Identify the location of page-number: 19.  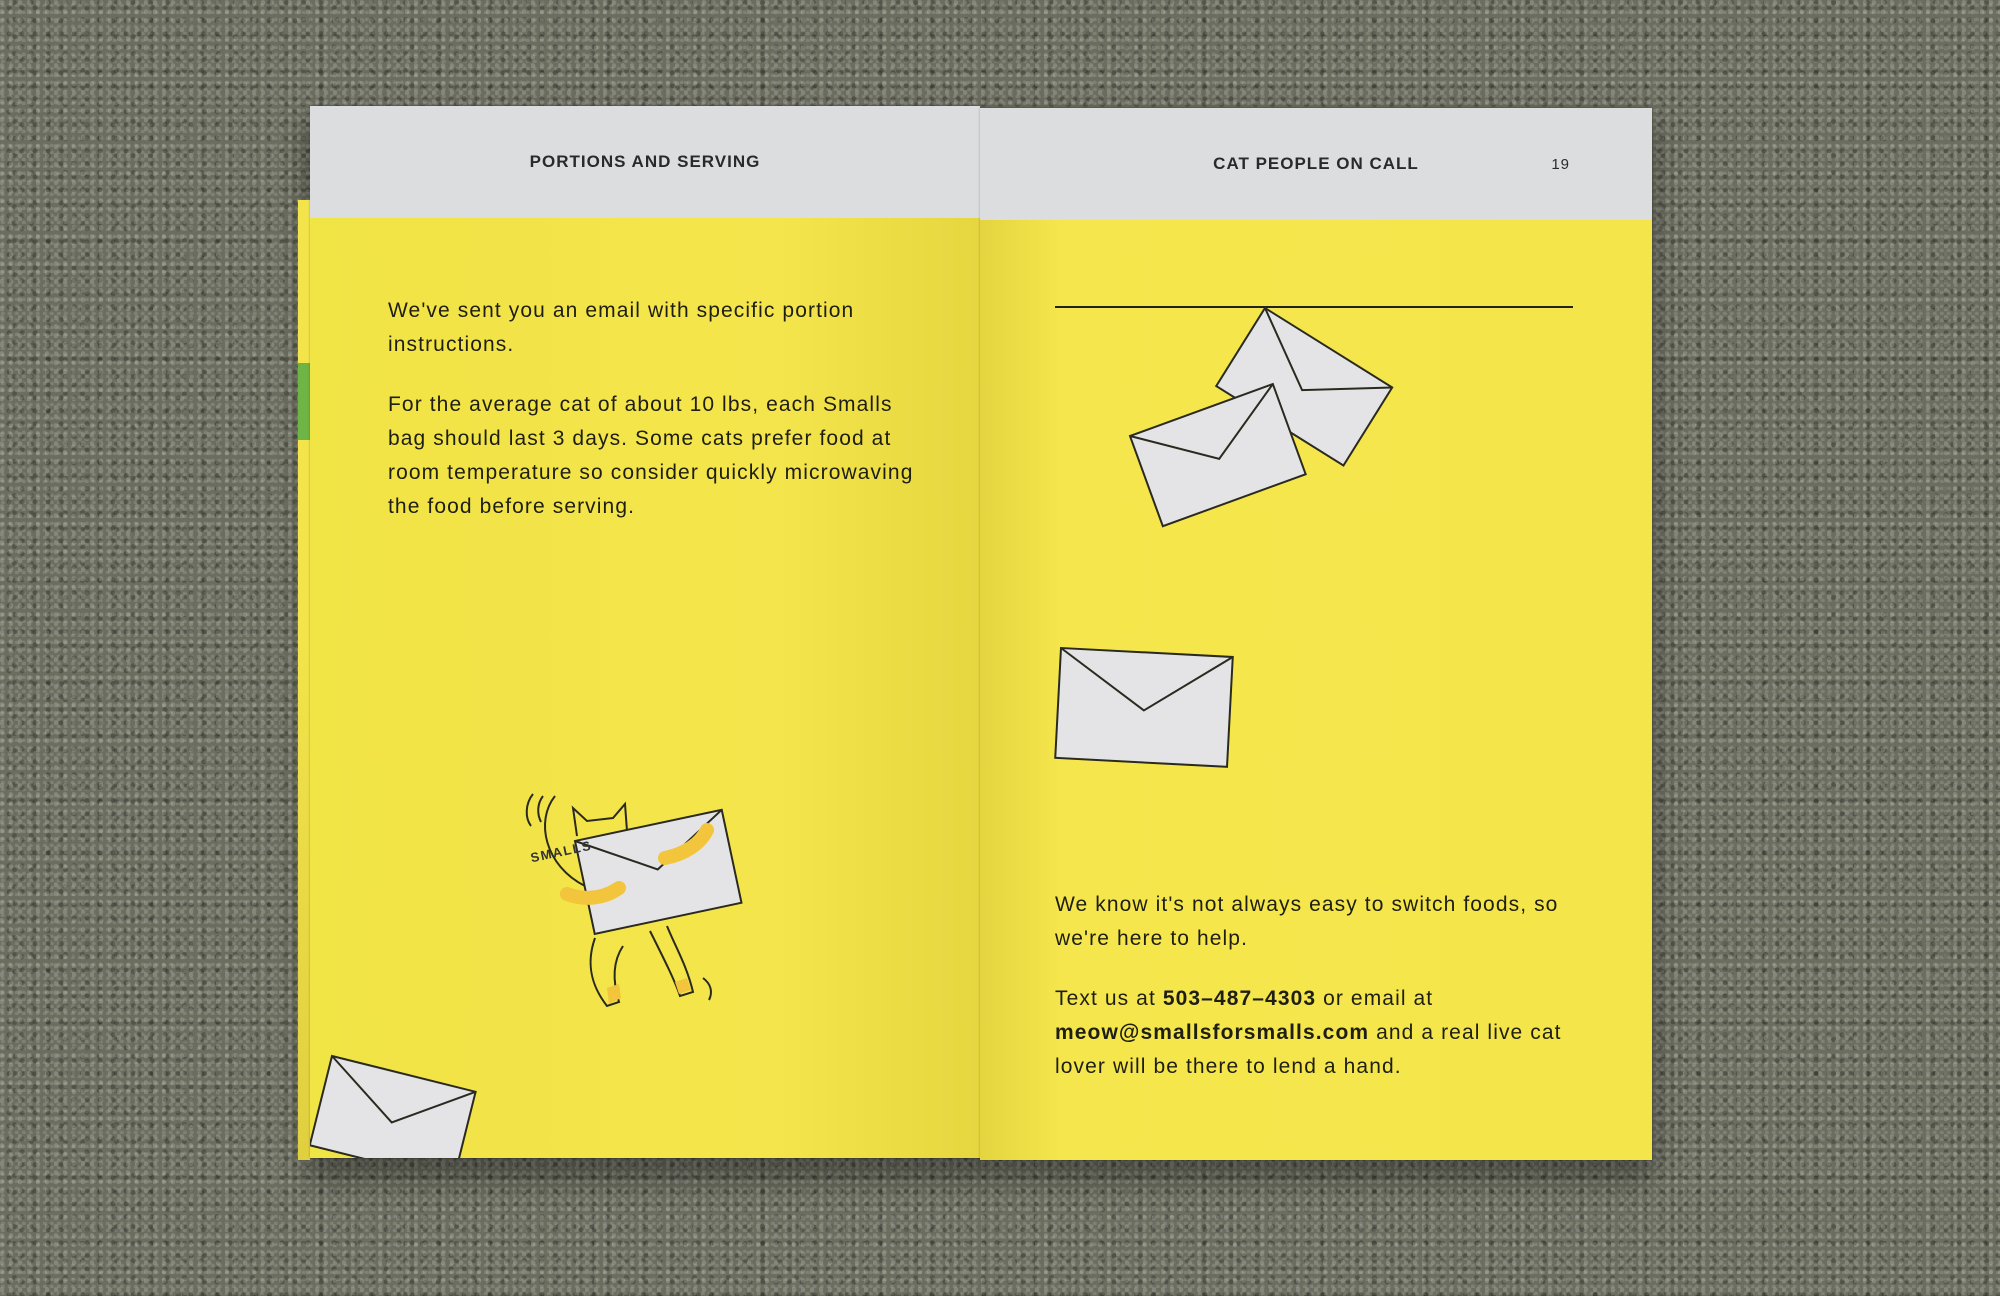
(1560, 164).